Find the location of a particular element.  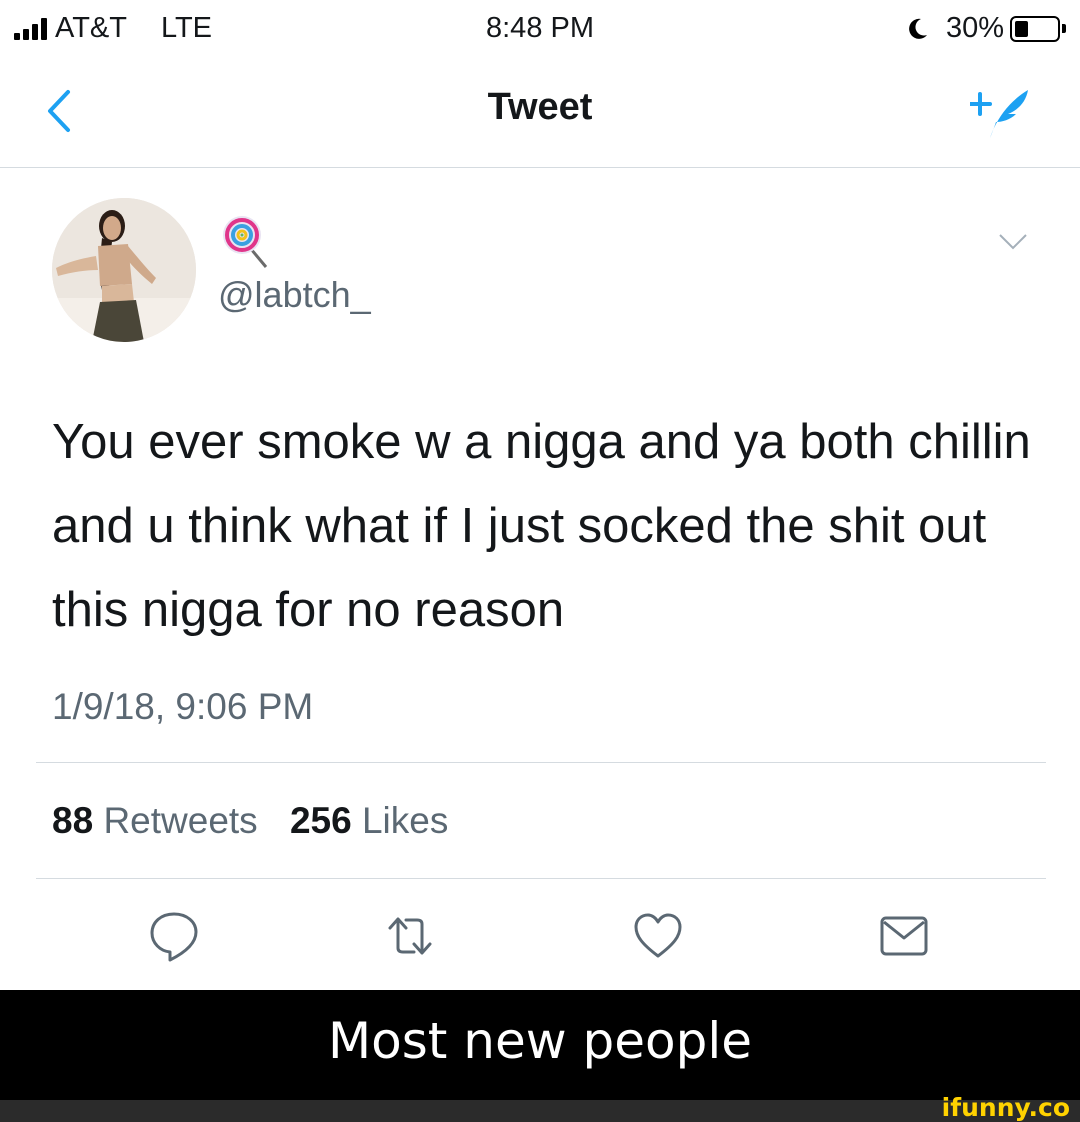

chevron-down-icon is located at coordinates (1013, 242).